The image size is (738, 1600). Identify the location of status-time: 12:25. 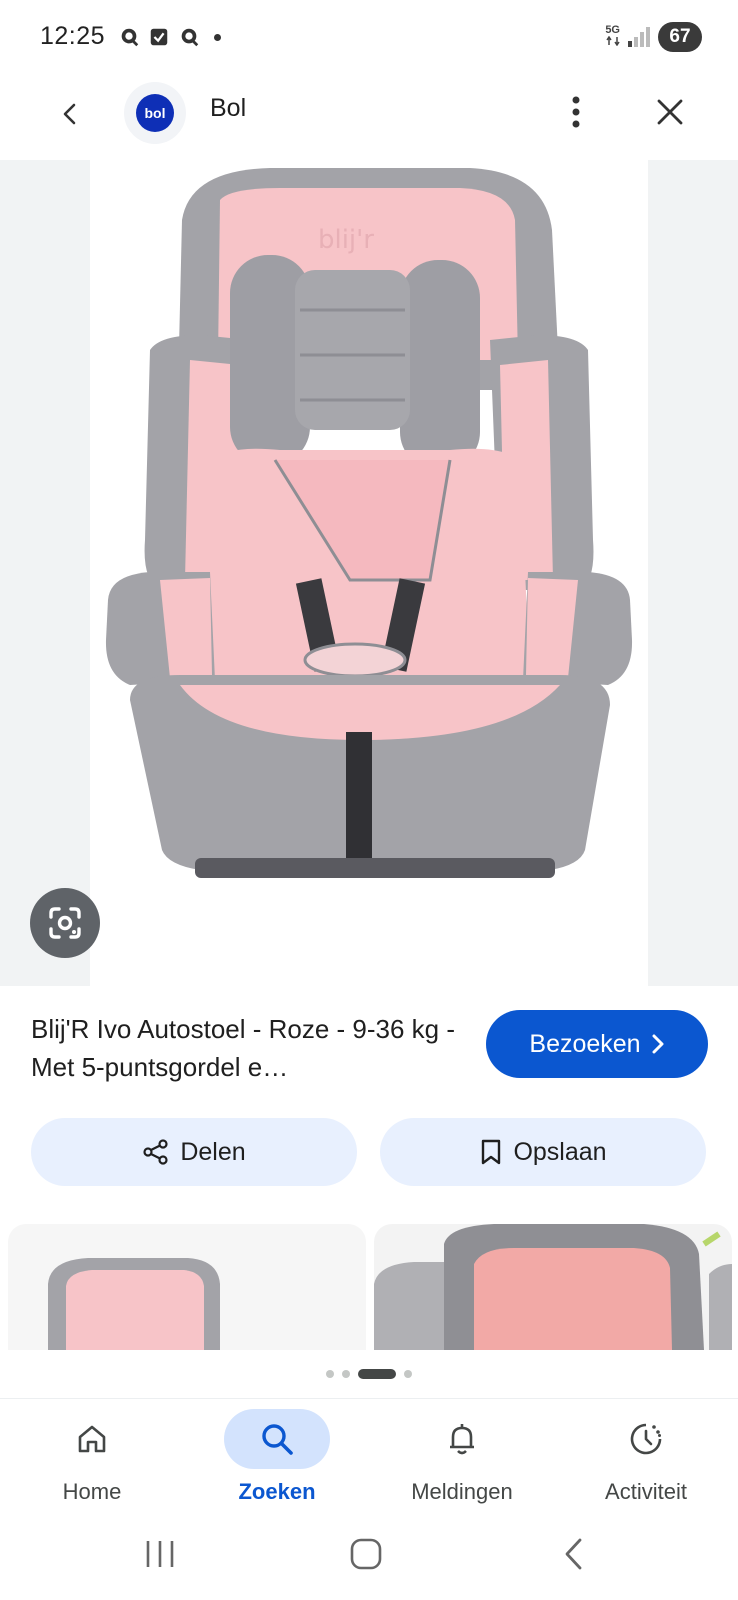
(73, 36).